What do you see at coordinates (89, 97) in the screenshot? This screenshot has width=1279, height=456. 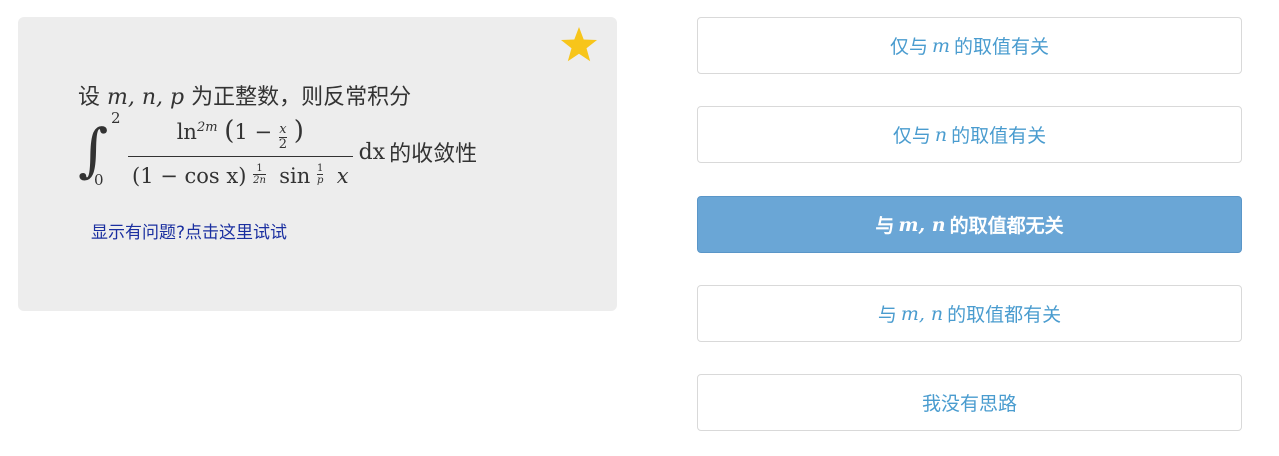 I see `intro-prefix: 设` at bounding box center [89, 97].